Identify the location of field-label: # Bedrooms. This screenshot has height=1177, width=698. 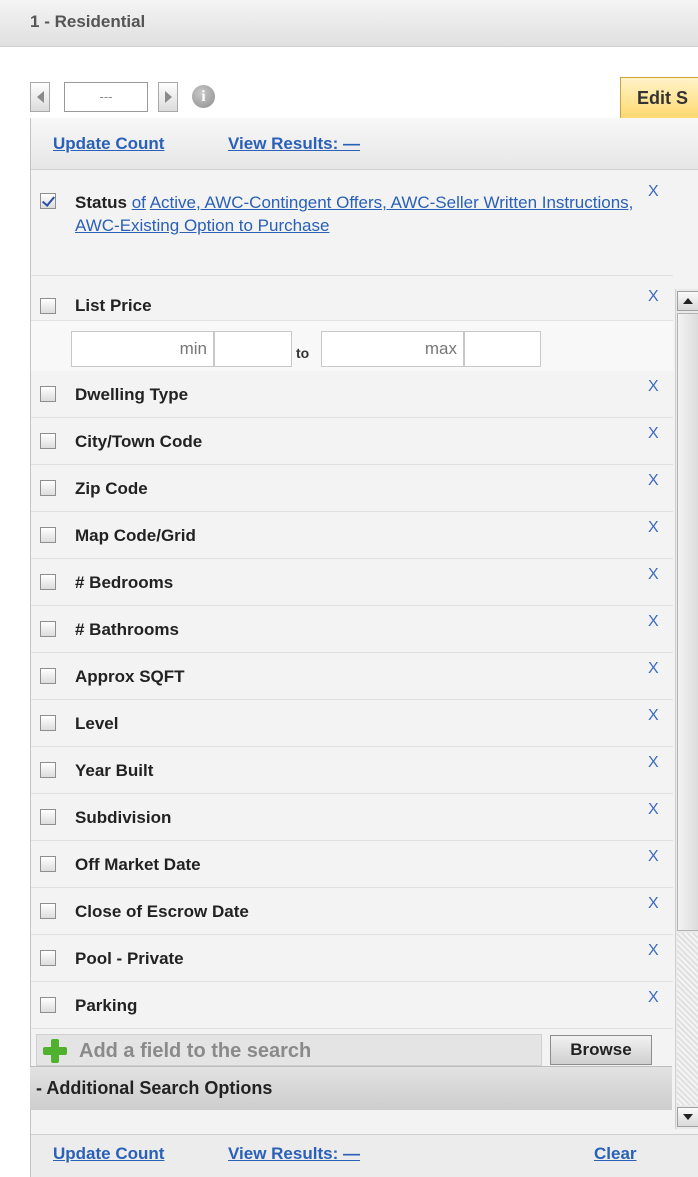
(124, 582).